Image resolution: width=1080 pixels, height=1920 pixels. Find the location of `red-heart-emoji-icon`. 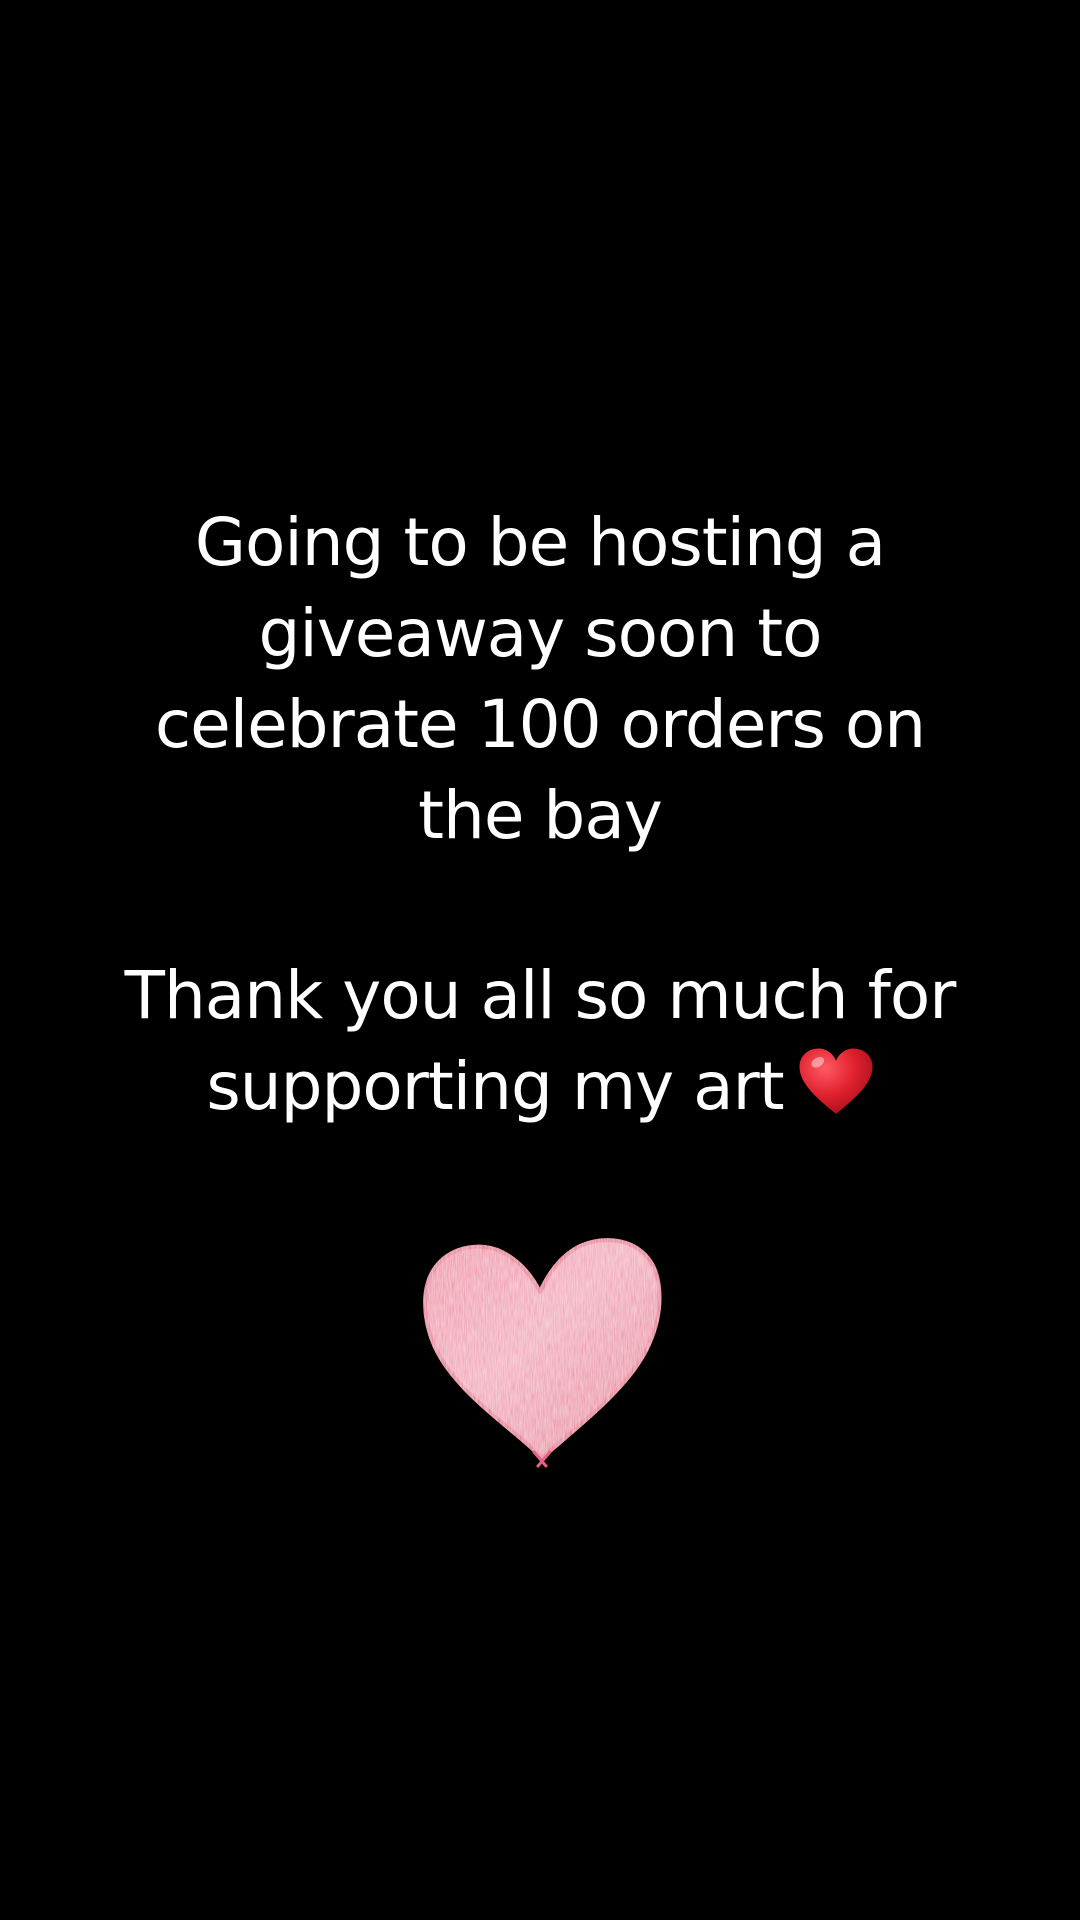

red-heart-emoji-icon is located at coordinates (836, 1093).